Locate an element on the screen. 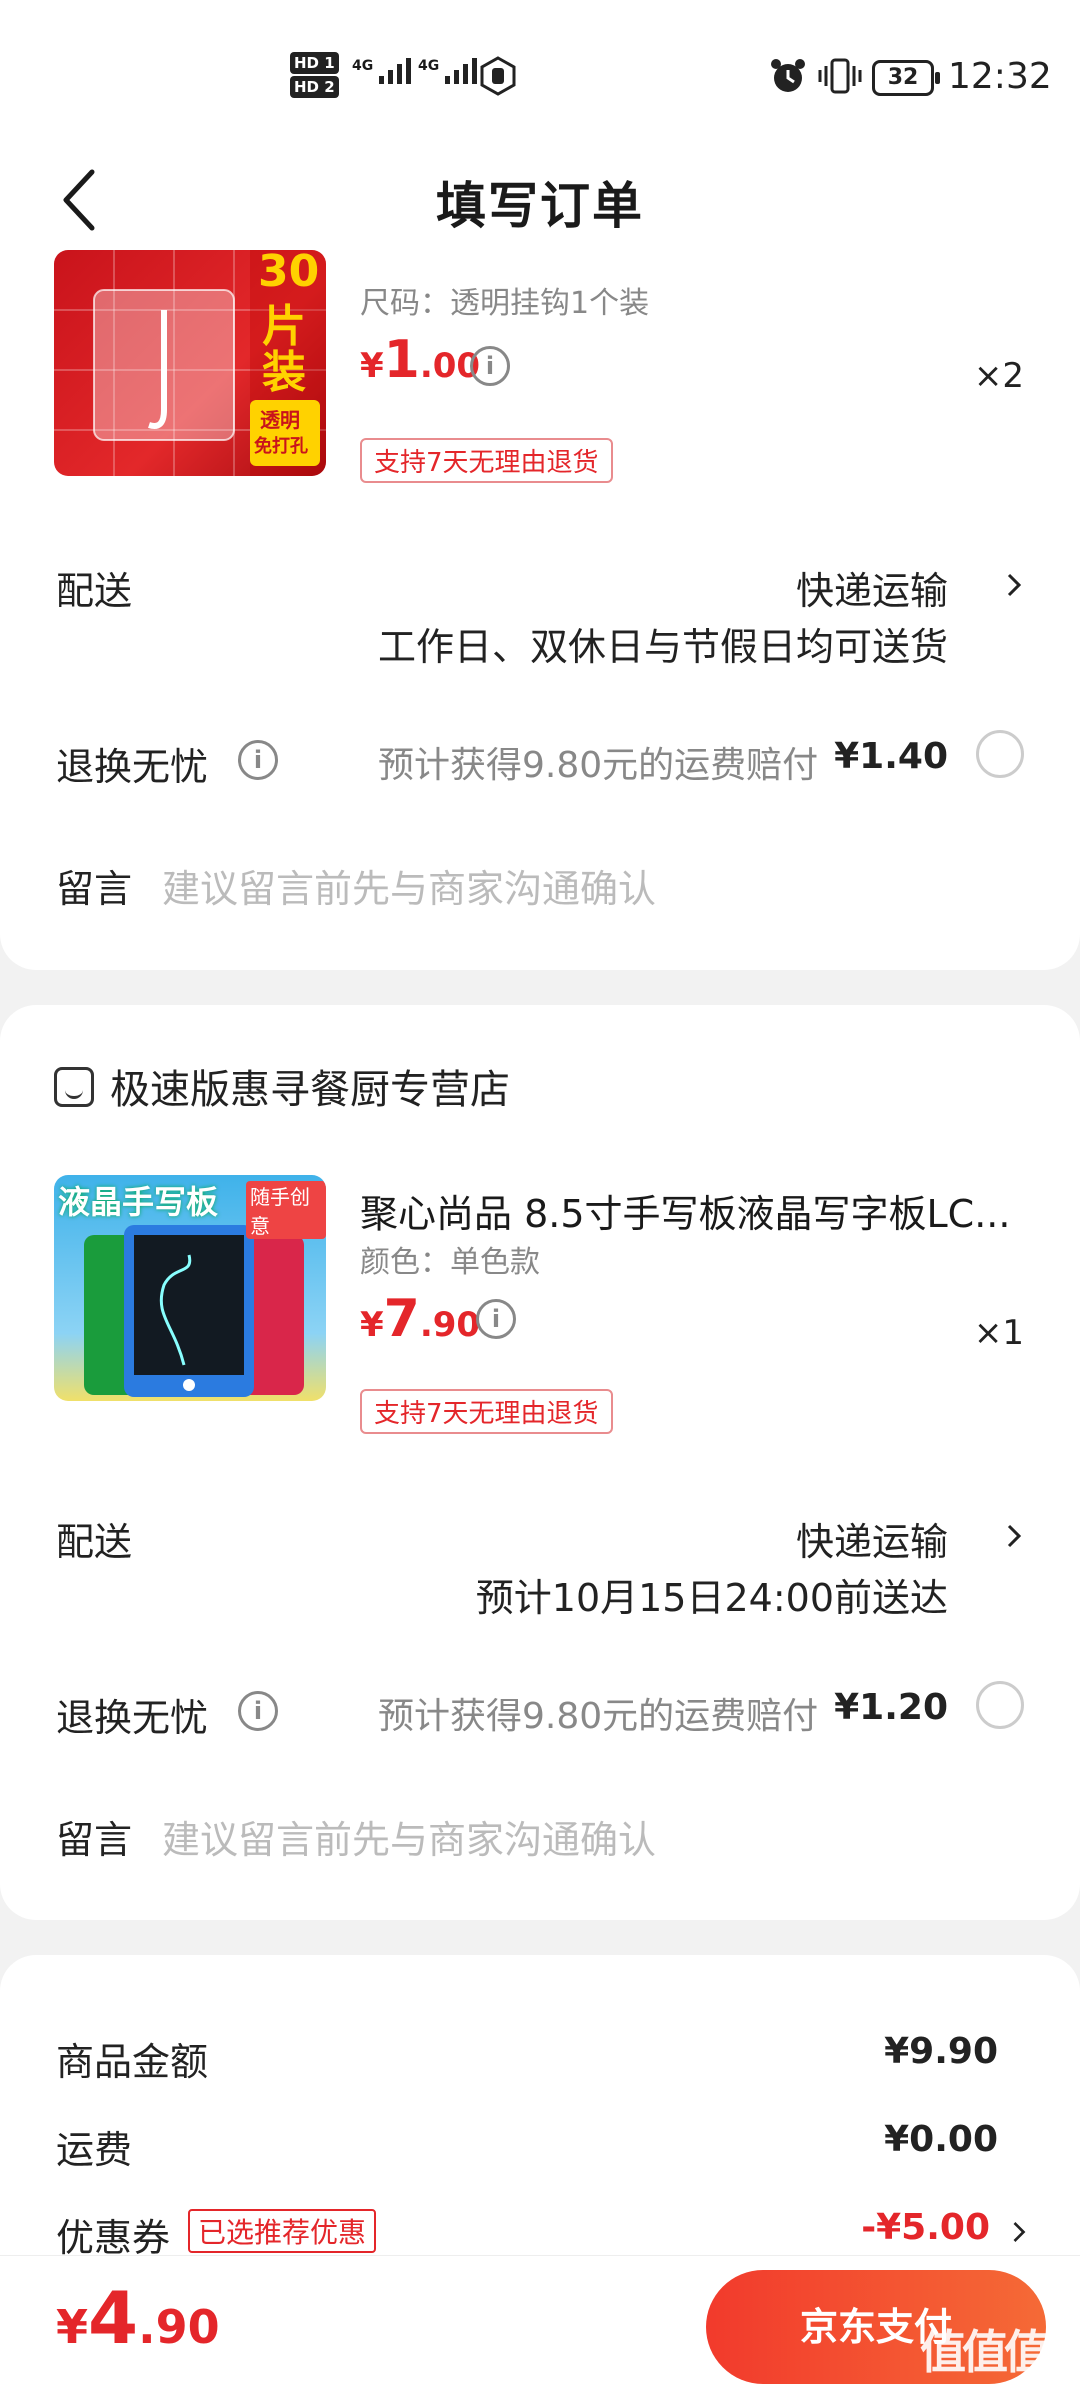  goods-amount-label: 商品金额 is located at coordinates (132, 2062).